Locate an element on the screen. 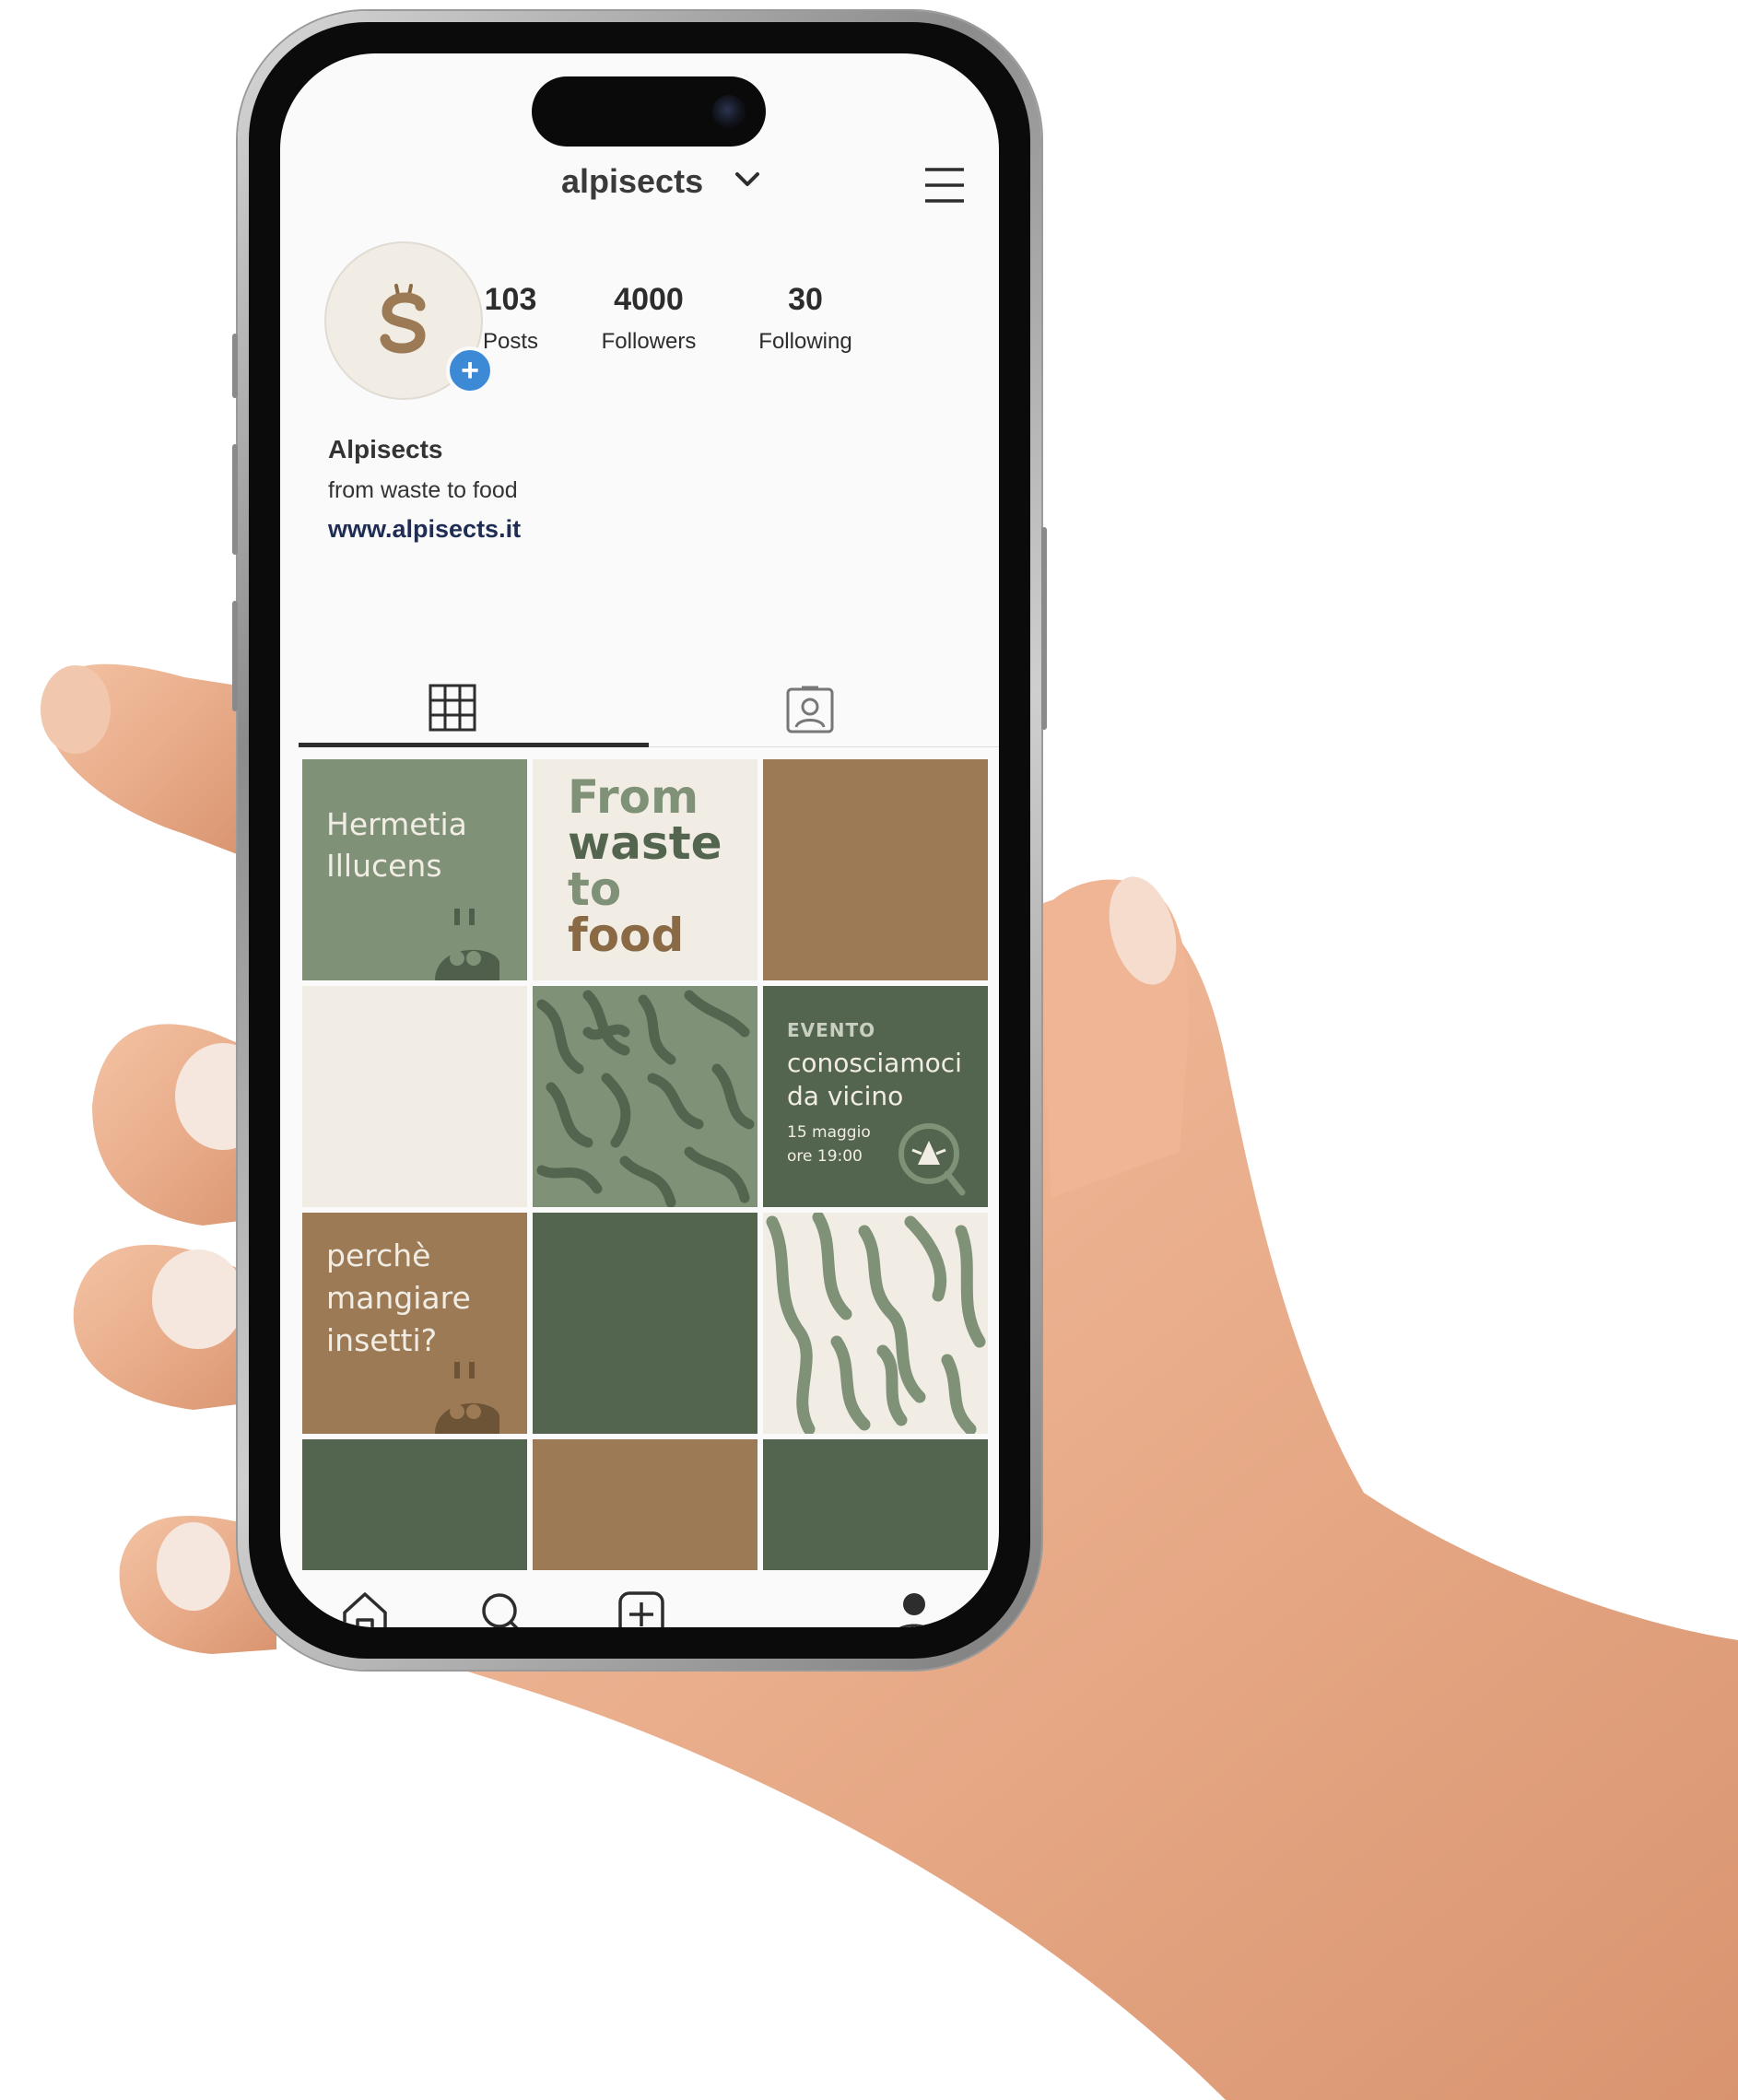 This screenshot has height=2100, width=1738. tagged-icon is located at coordinates (810, 710).